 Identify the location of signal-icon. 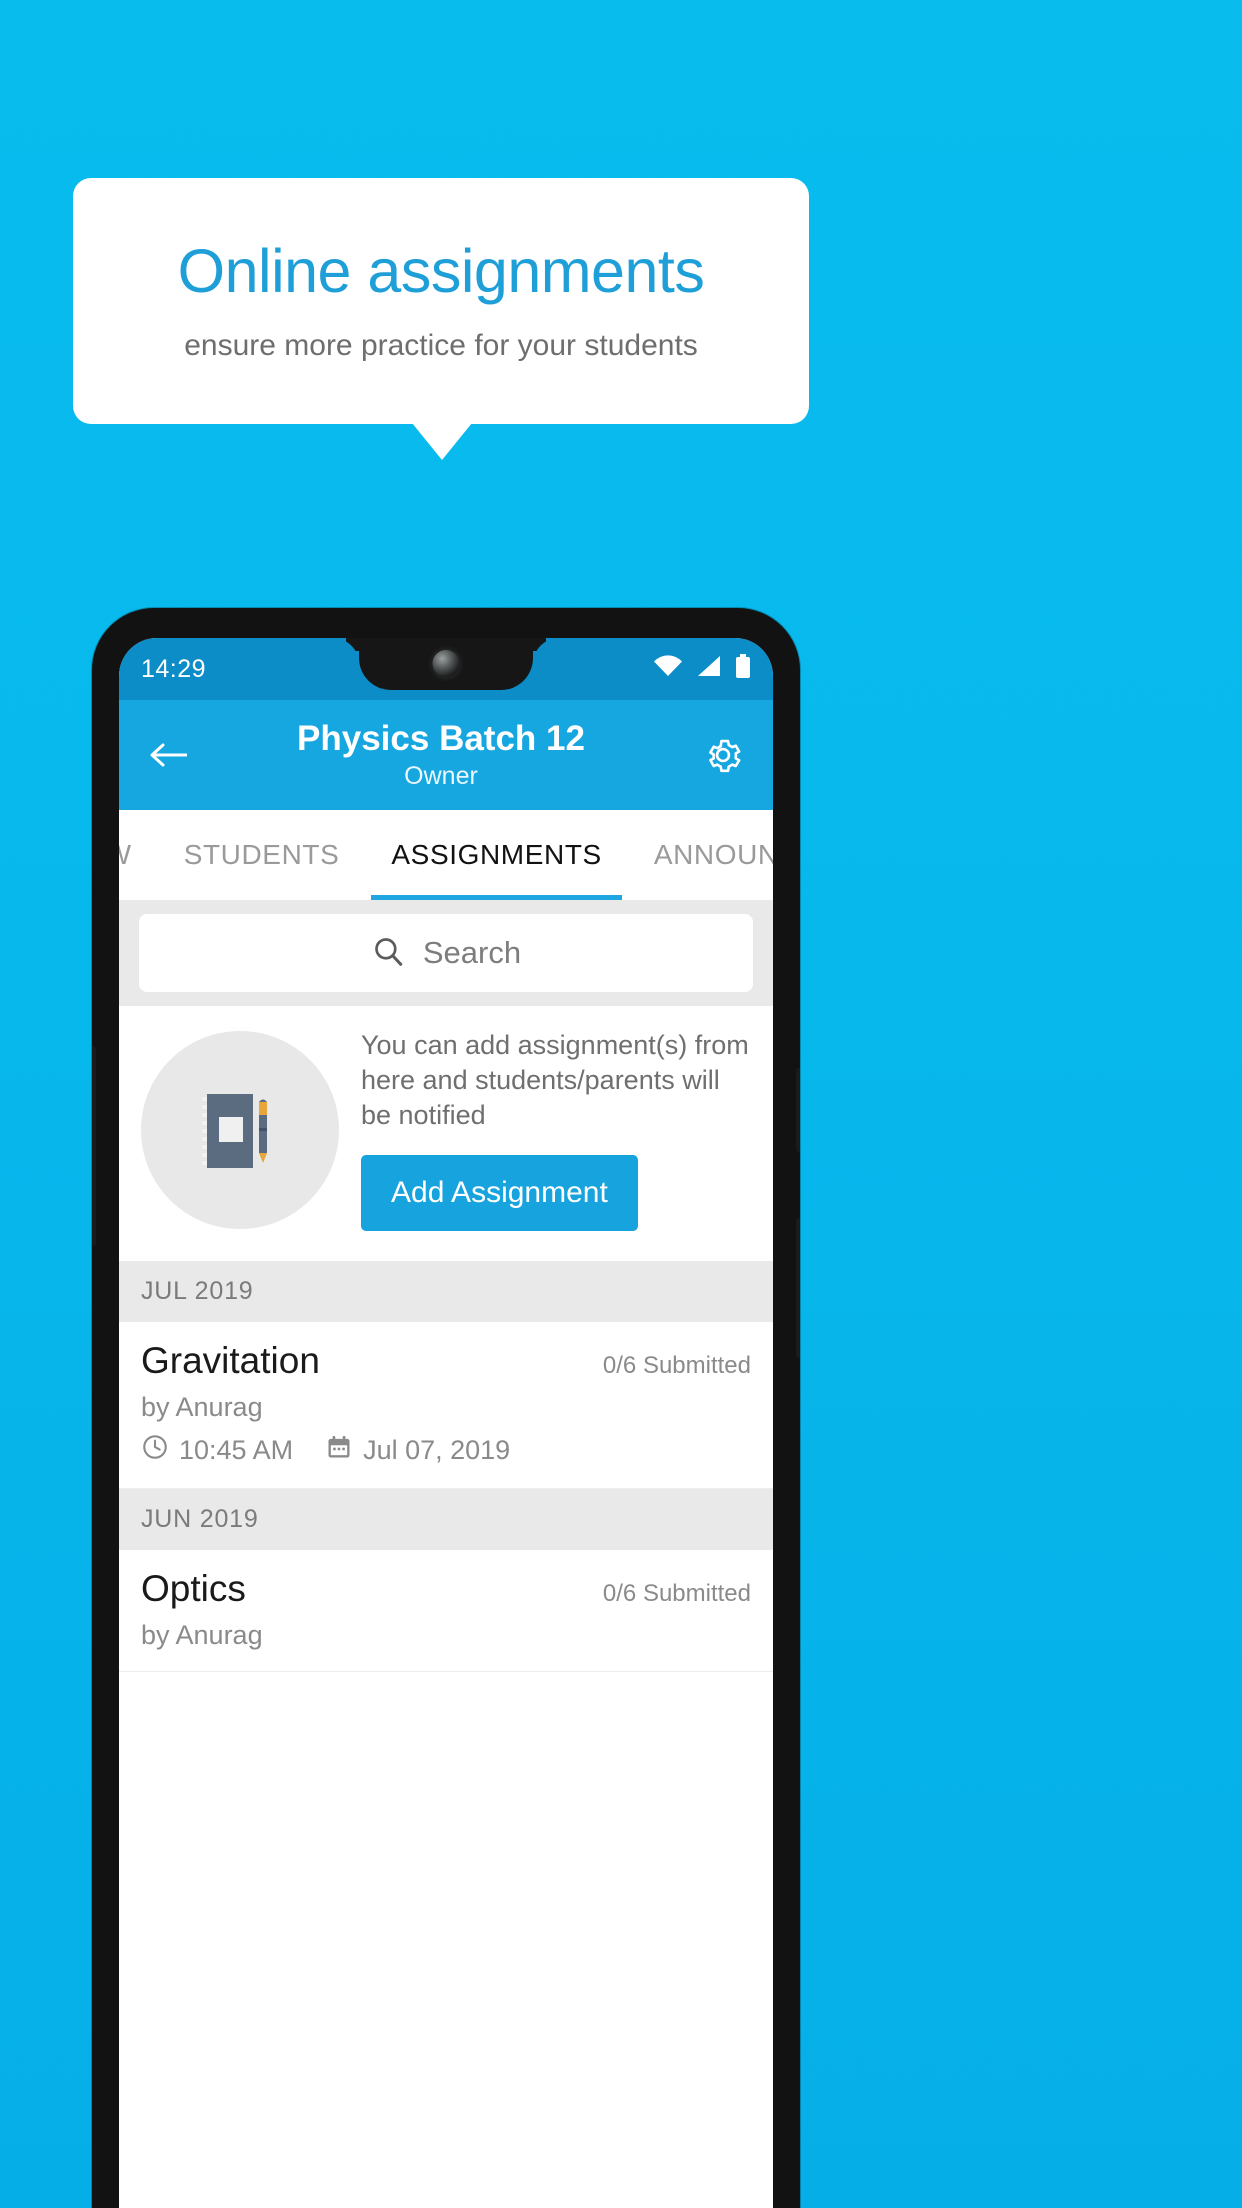
(709, 669).